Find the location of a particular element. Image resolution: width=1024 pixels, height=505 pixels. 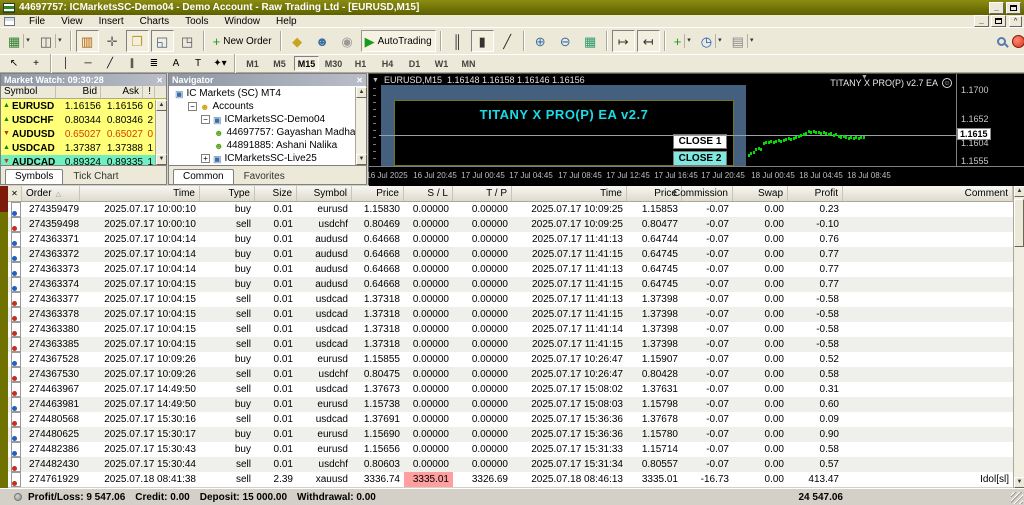

restore-button is located at coordinates (1013, 7).